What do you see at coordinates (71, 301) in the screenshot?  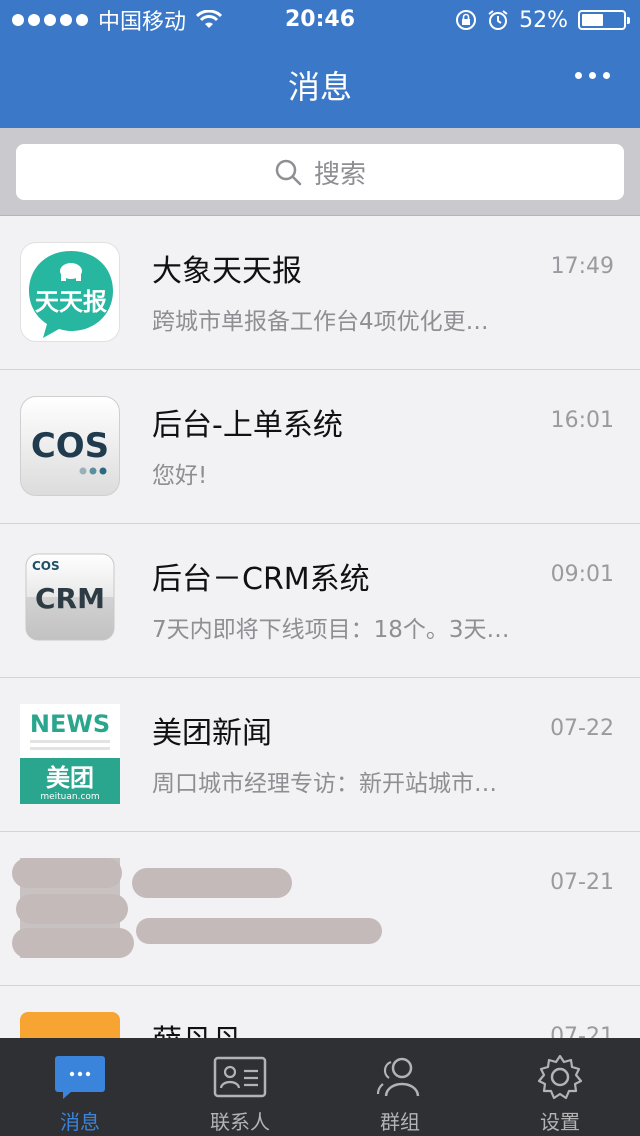 I see `elephant-avatar-text: 天天报` at bounding box center [71, 301].